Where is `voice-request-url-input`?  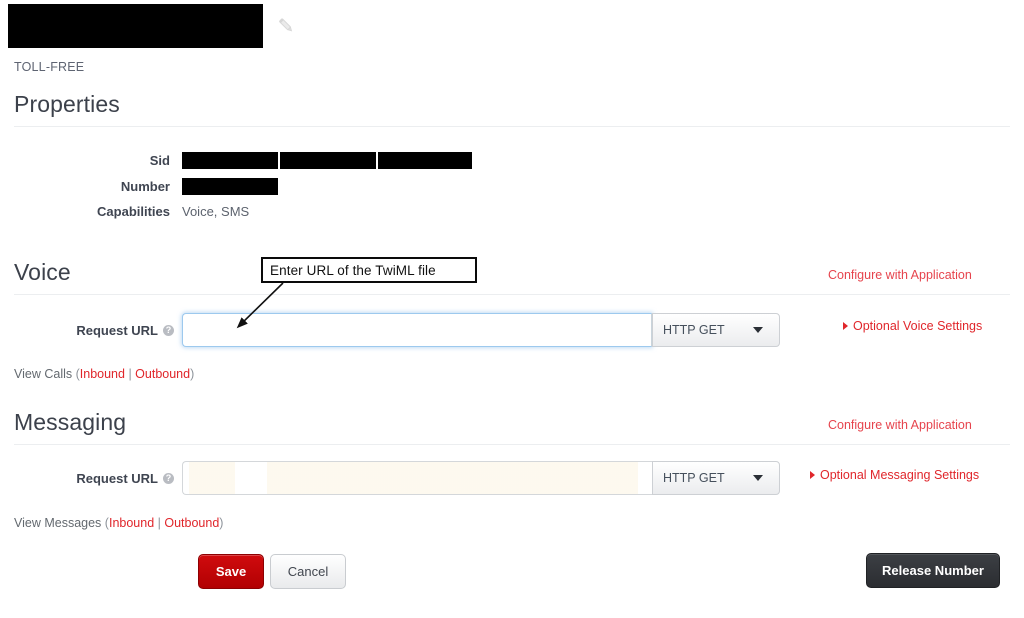
voice-request-url-input is located at coordinates (417, 330).